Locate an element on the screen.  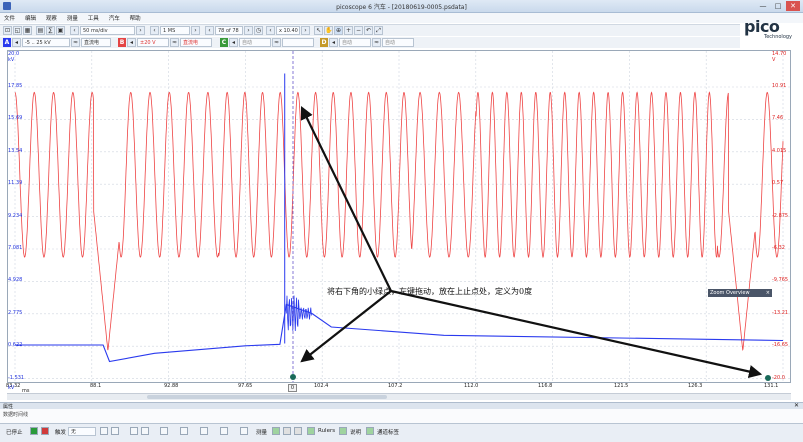
maximize-icon: □ is located at coordinates (778, 6).